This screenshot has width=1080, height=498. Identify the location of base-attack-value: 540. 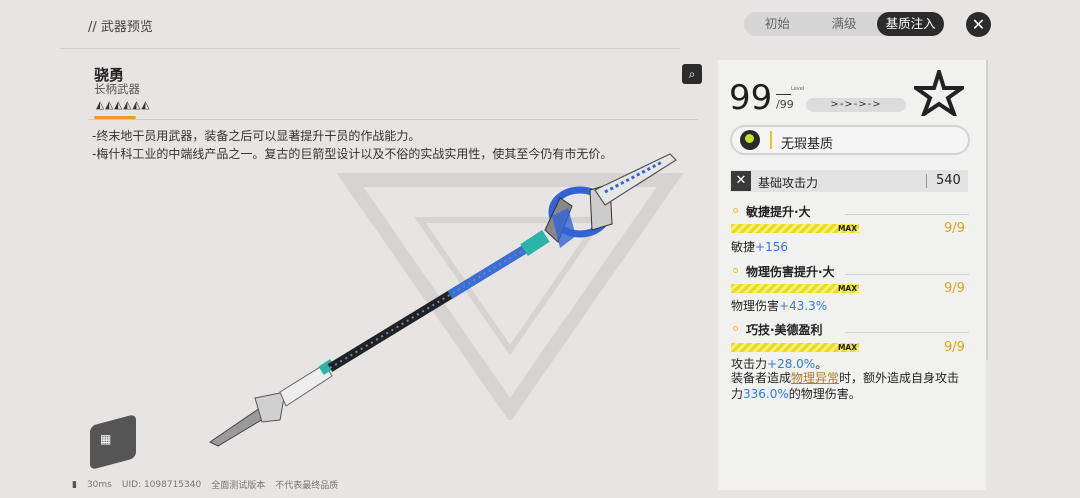
(948, 180).